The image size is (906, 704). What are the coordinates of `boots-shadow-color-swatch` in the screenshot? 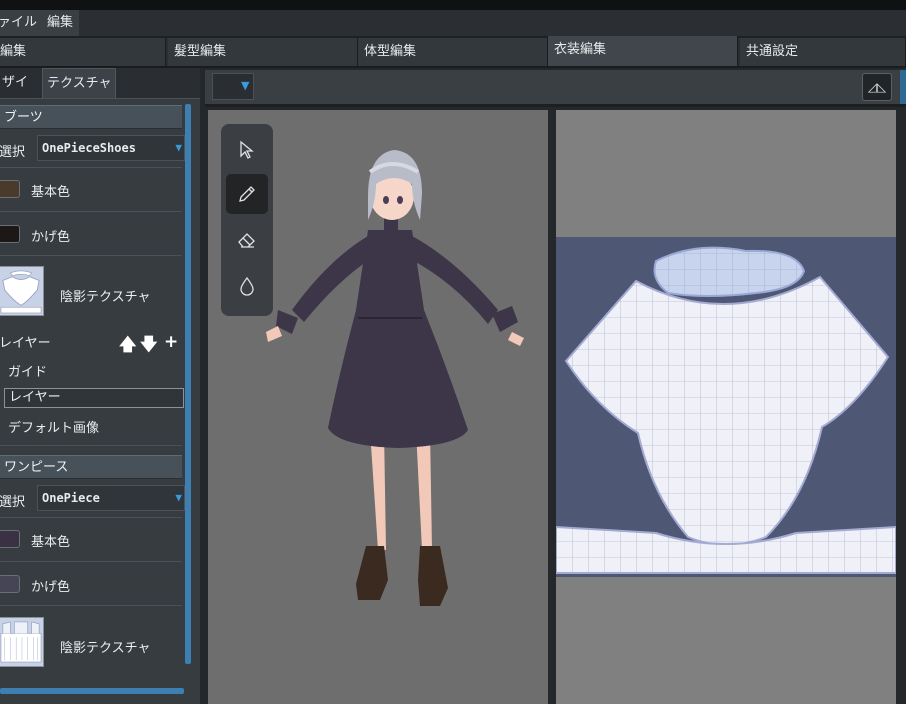 It's located at (10, 234).